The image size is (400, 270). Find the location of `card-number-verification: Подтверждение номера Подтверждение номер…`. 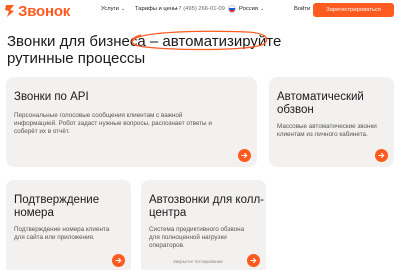

card-number-verification: Подтверждение номера Подтверждение номер… is located at coordinates (68, 225).